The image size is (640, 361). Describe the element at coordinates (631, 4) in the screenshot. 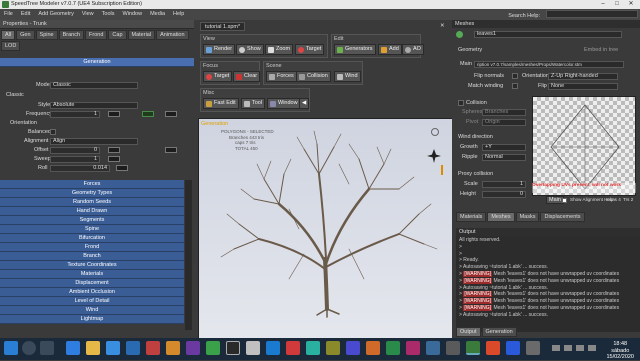

I see `close-icon: ✕` at that location.